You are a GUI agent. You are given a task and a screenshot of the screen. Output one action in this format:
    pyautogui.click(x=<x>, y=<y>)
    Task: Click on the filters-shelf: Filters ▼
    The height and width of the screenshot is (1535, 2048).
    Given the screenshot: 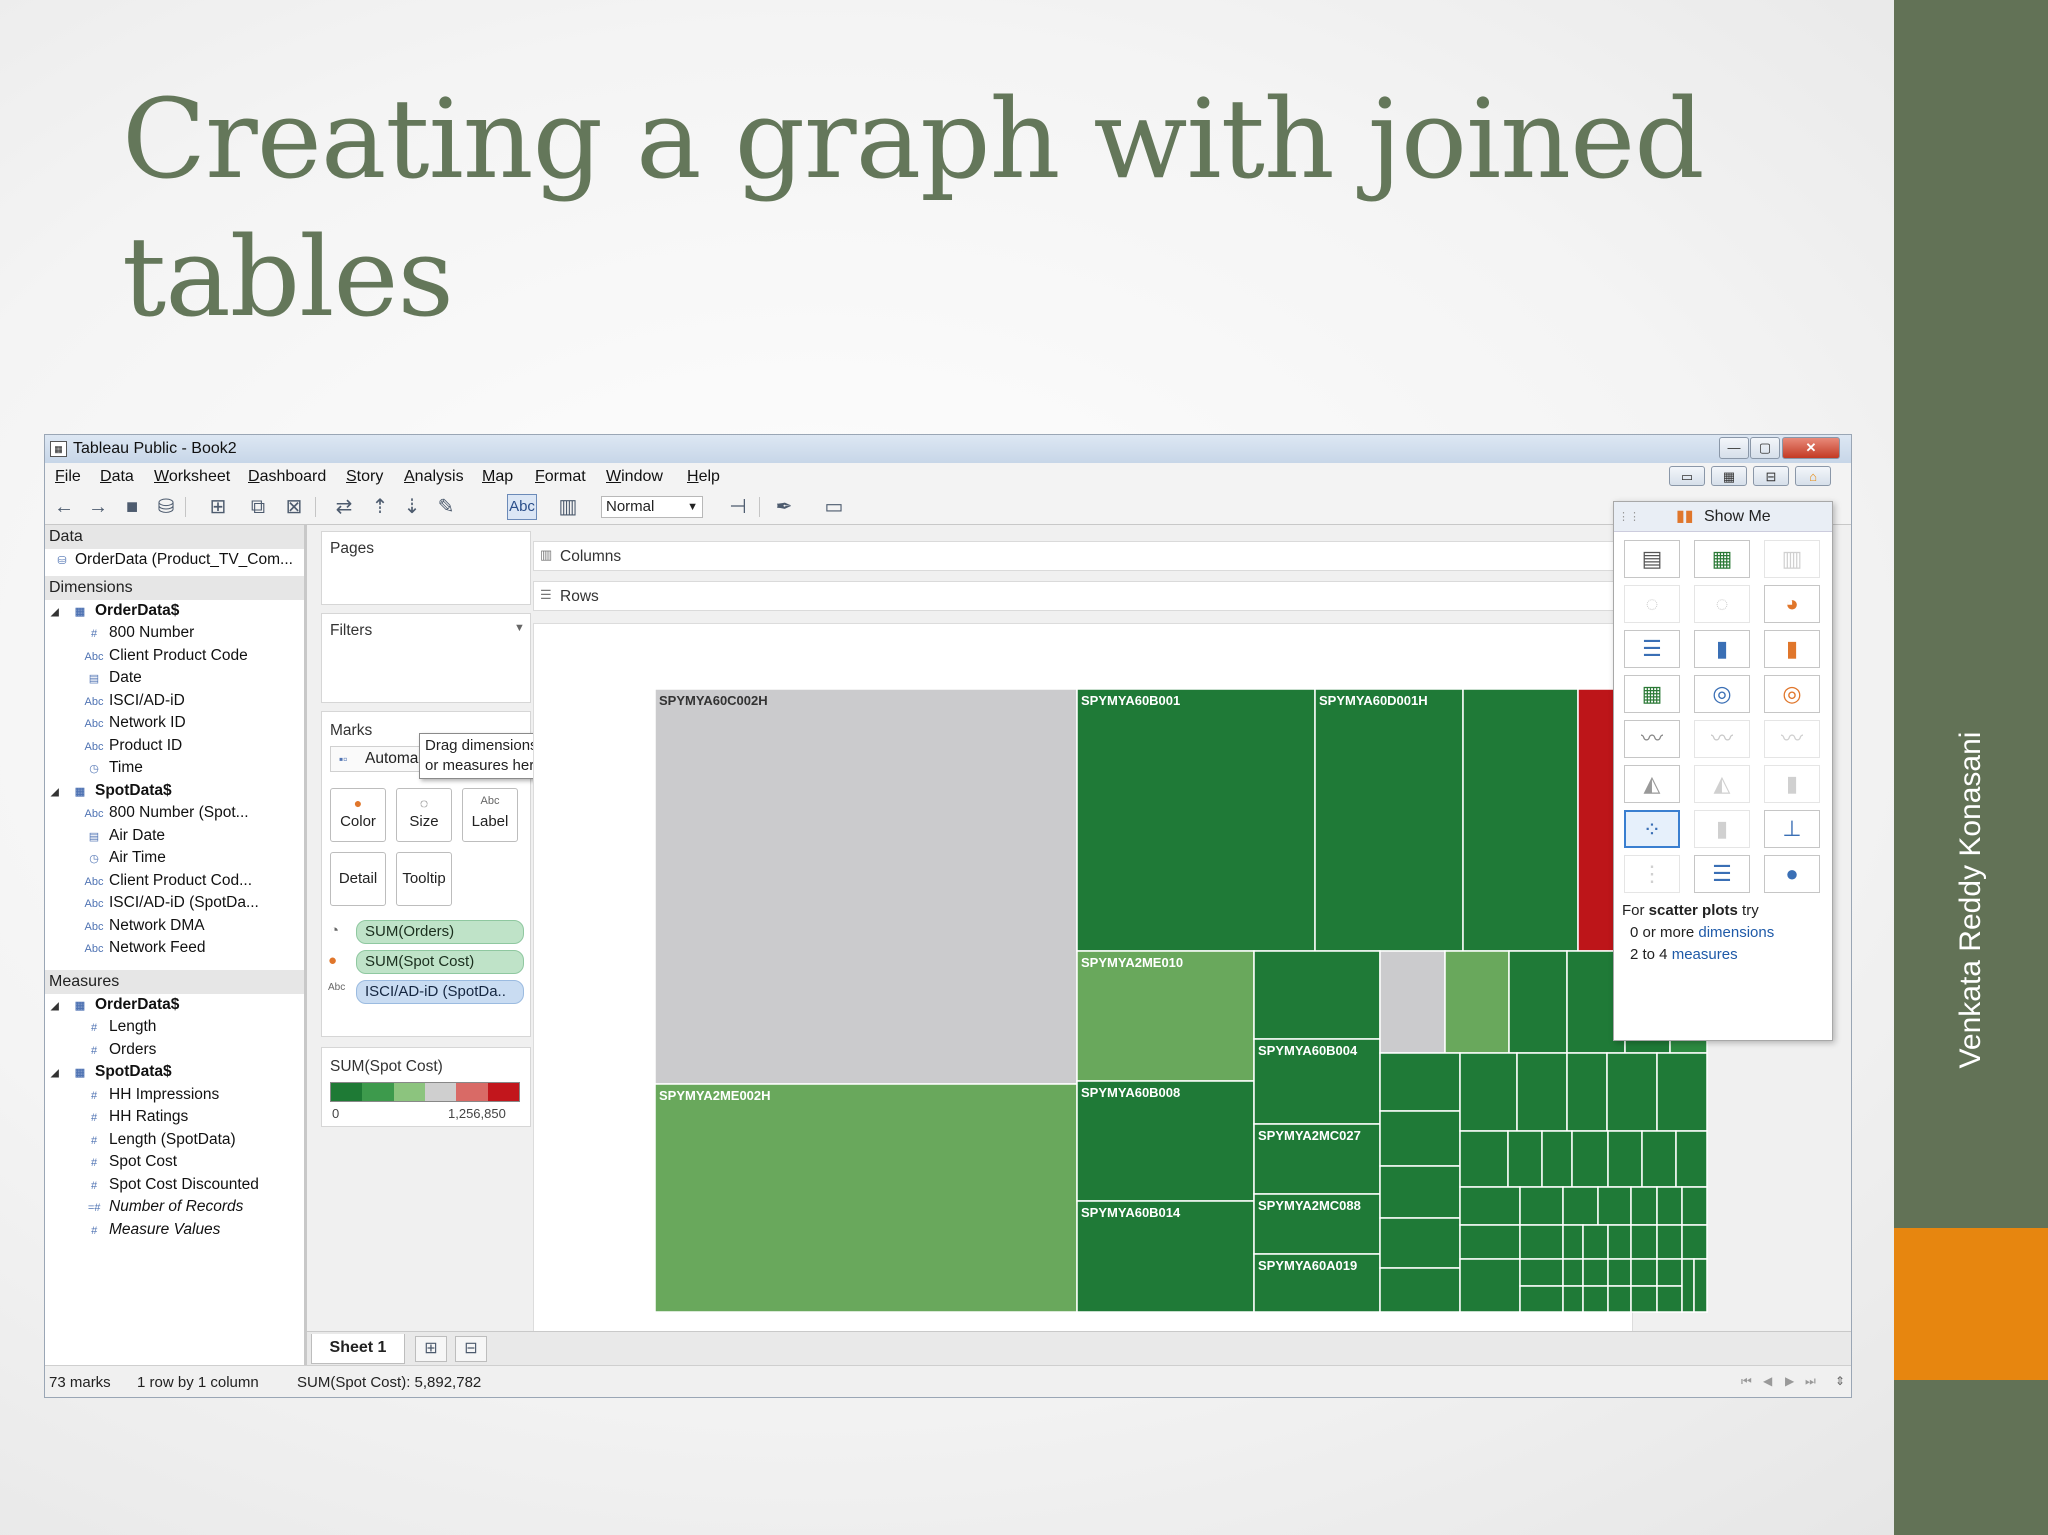 What is the action you would take?
    pyautogui.click(x=426, y=658)
    